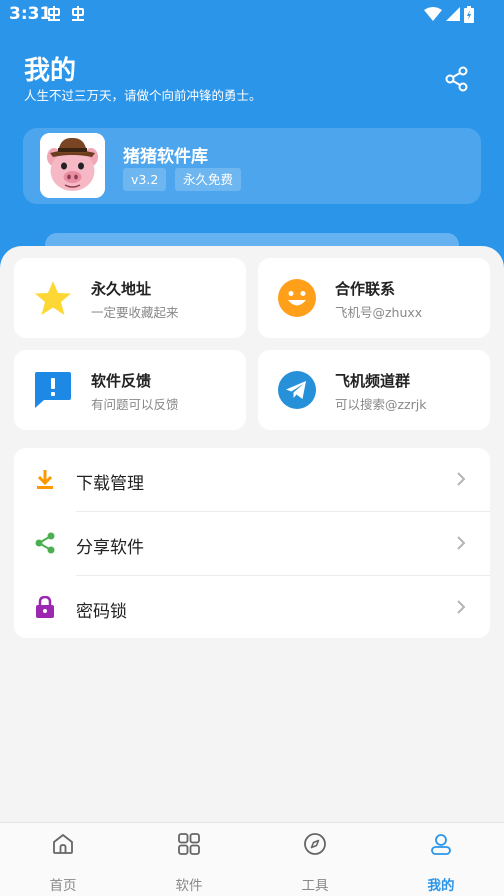 The width and height of the screenshot is (504, 896). What do you see at coordinates (297, 390) in the screenshot?
I see `telegram-icon` at bounding box center [297, 390].